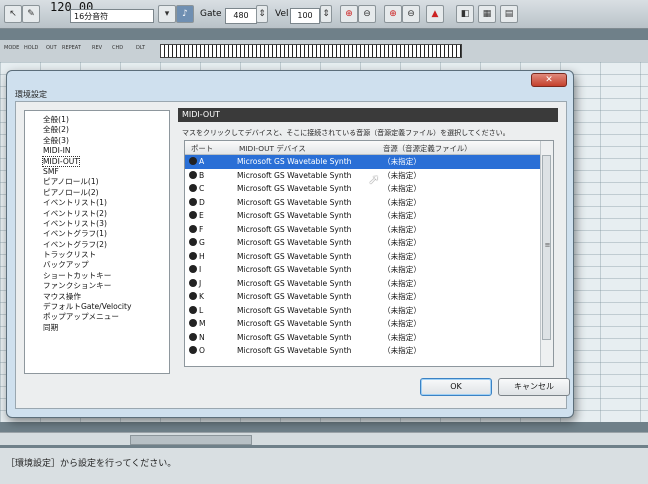 This screenshot has height=484, width=648. Describe the element at coordinates (97, 151) in the screenshot. I see `tree-item: MIDI-IN` at that location.